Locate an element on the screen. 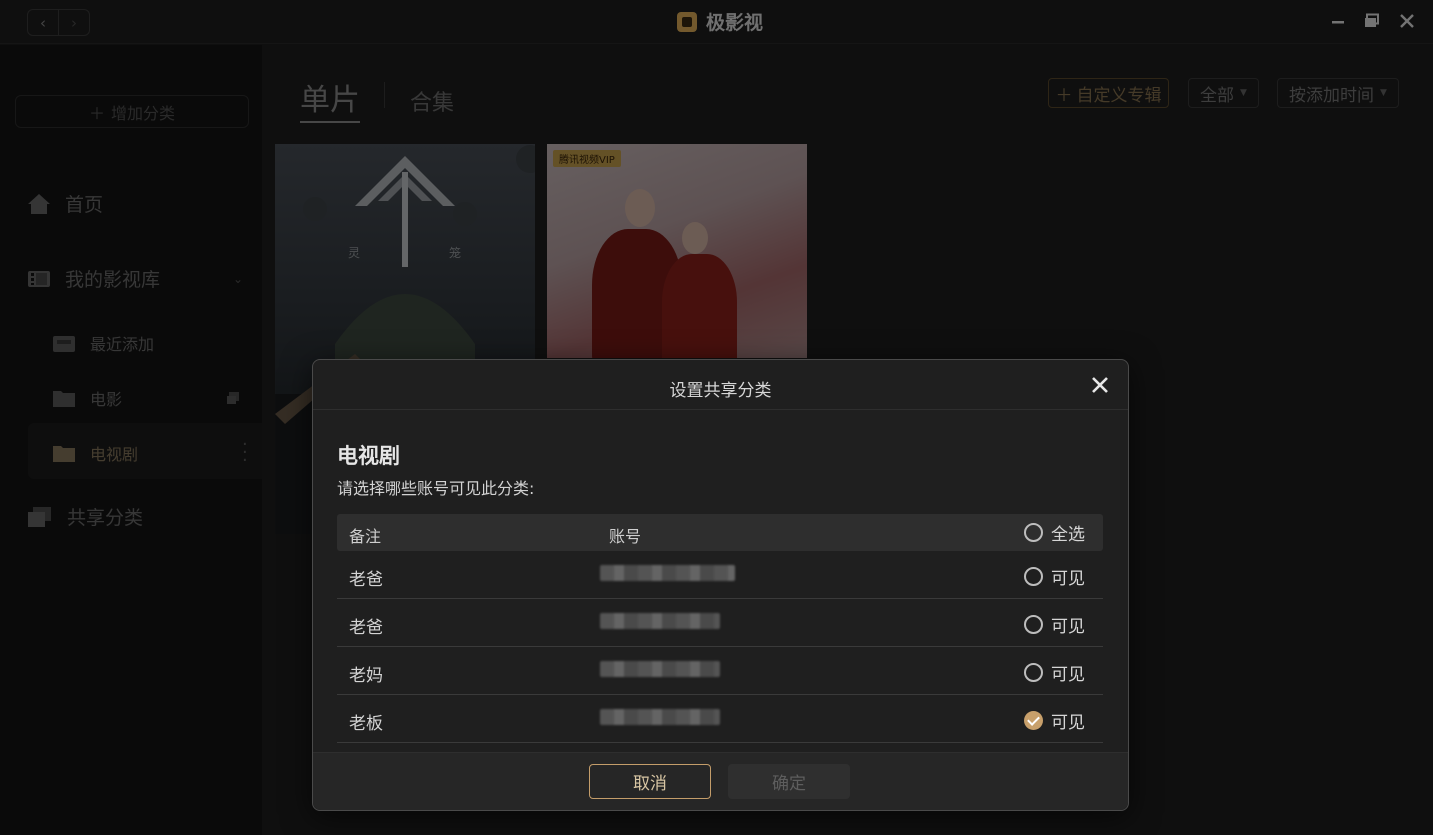 This screenshot has height=835, width=1433. dialog-header: 设置共享分类 is located at coordinates (720, 385).